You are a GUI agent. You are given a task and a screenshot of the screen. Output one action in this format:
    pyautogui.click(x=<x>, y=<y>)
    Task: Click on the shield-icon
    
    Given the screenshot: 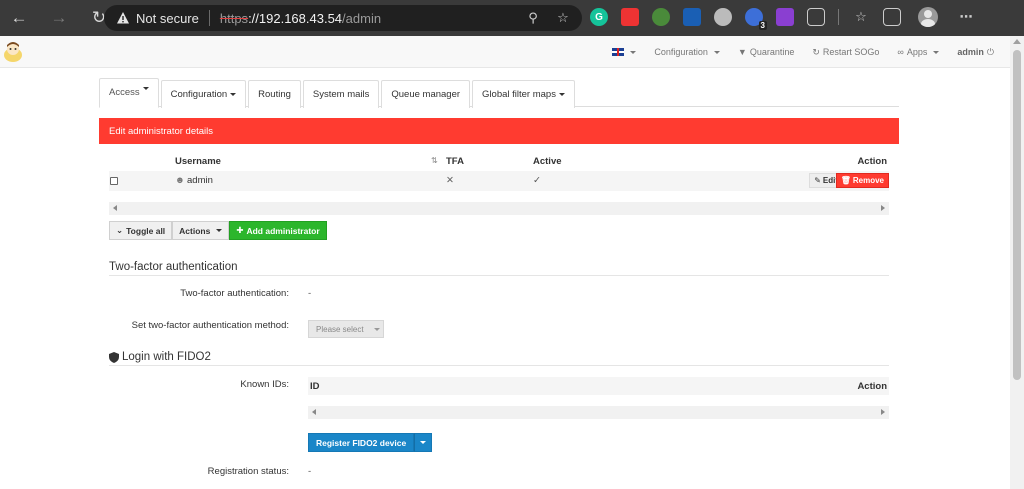 What is the action you would take?
    pyautogui.click(x=114, y=357)
    